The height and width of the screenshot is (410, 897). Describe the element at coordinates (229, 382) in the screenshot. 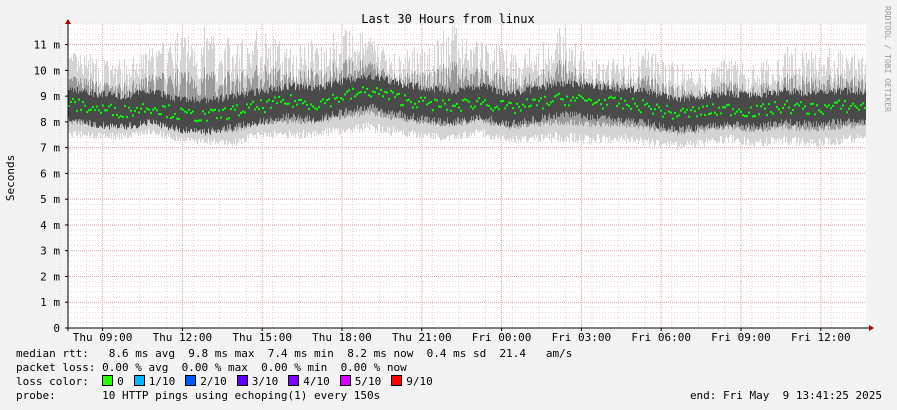

I see `loss-color-legend: loss color: 0 1/10 2/10 3/10 4/10 5/10 9/10` at that location.